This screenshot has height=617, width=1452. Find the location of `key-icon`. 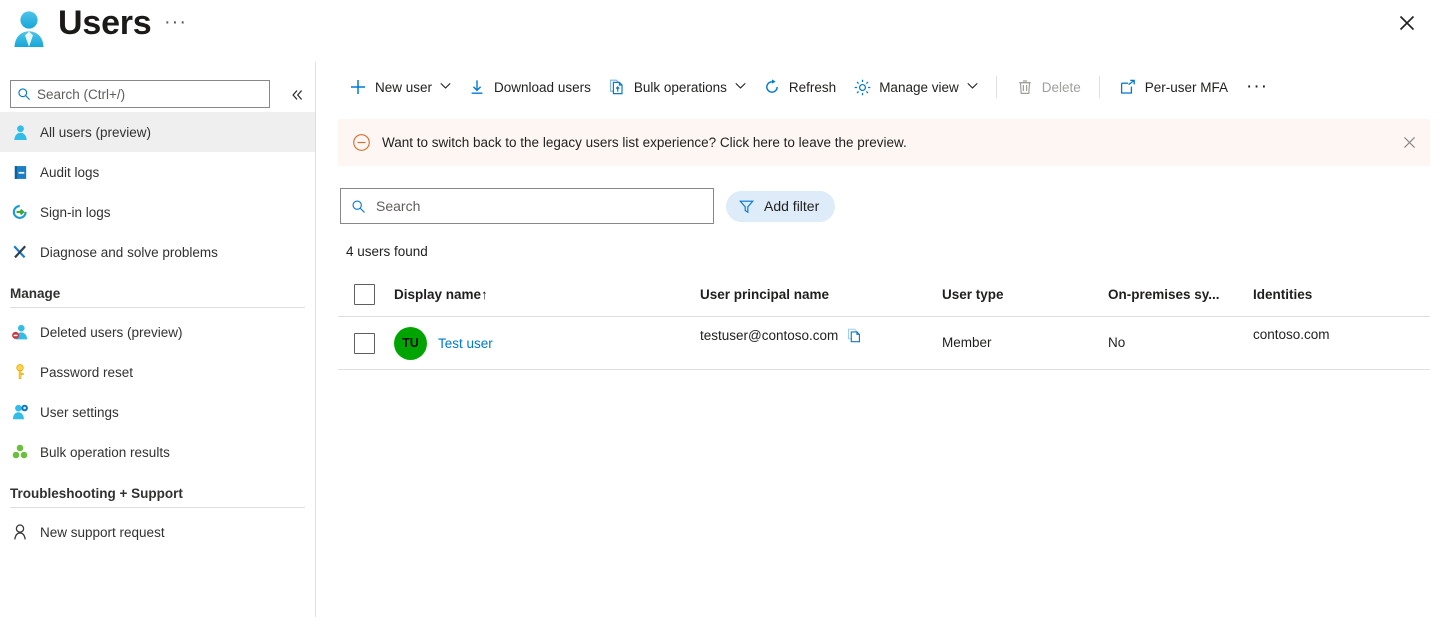

key-icon is located at coordinates (20, 372).